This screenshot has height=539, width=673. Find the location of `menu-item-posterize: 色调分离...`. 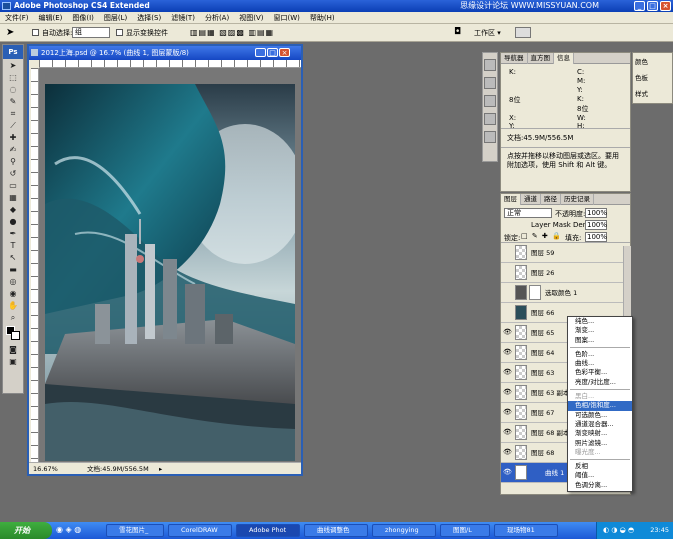

menu-item-posterize: 色调分离... is located at coordinates (600, 485).